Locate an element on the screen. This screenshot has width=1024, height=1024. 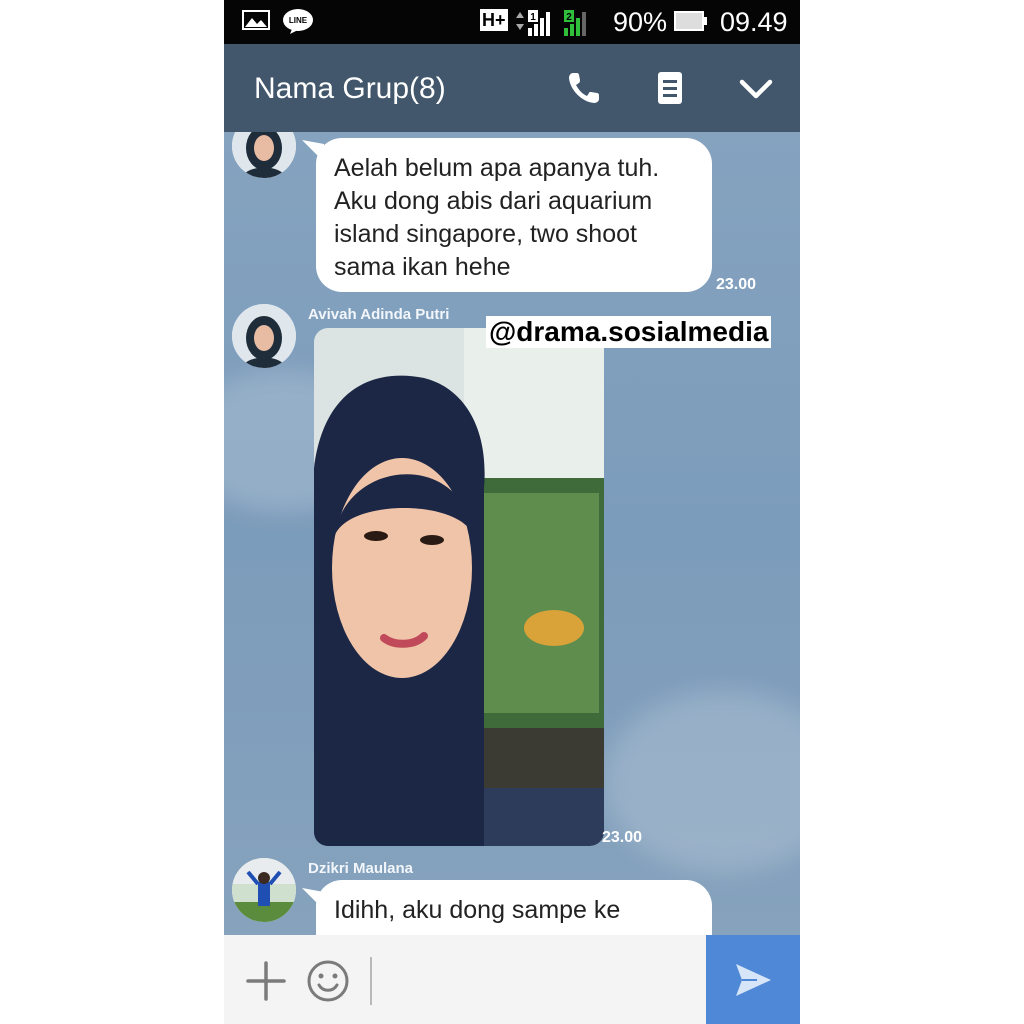
sender-name: Avivah Adinda Putri is located at coordinates (379, 314).